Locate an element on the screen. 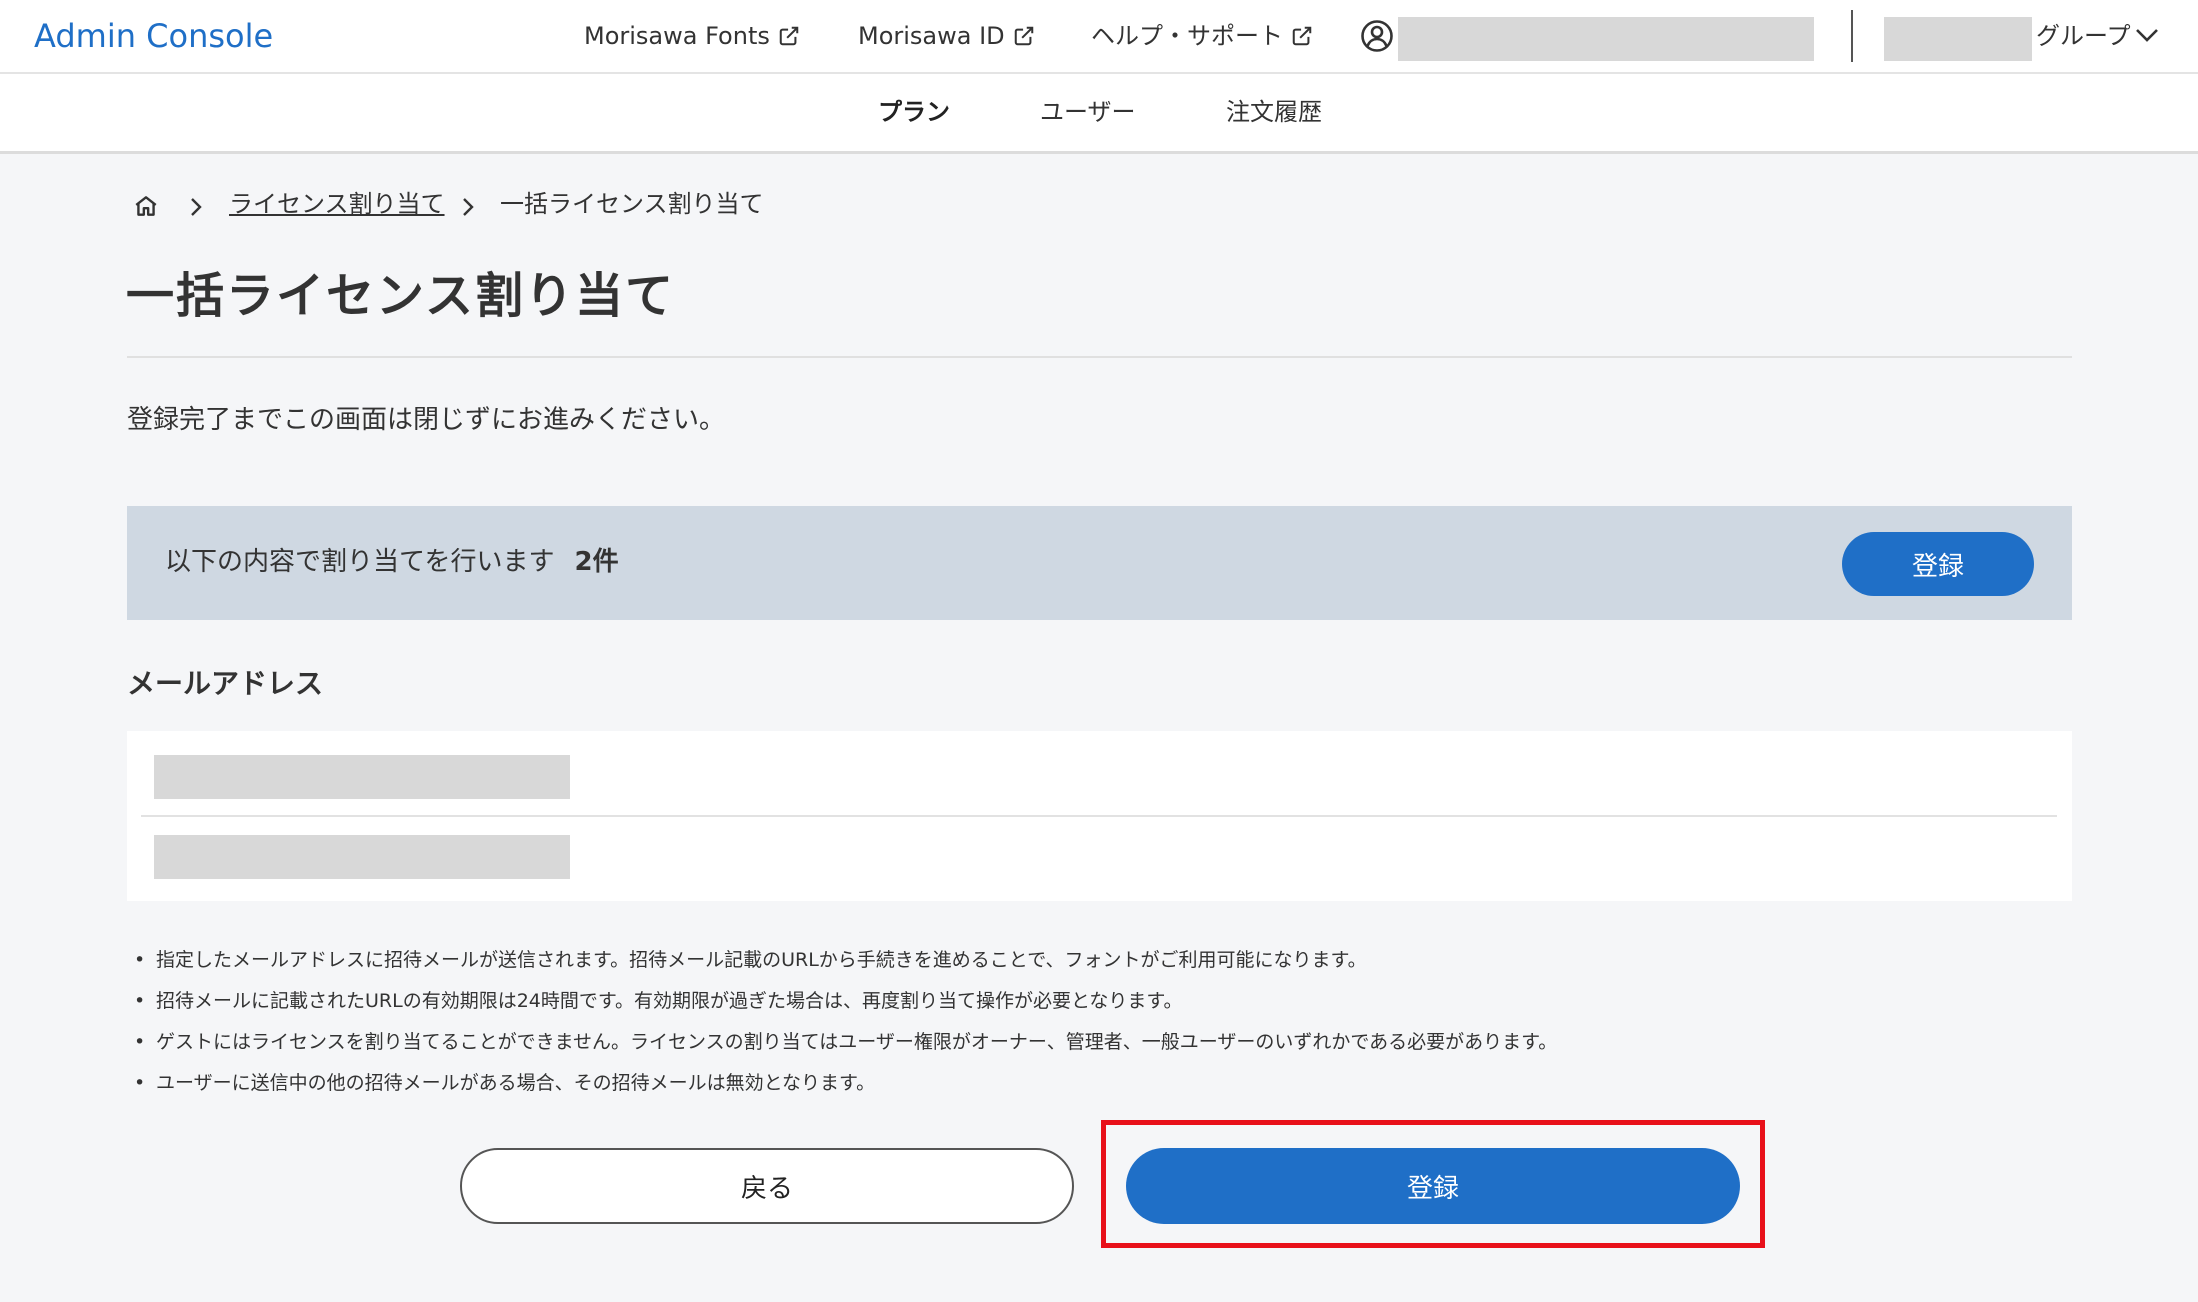 This screenshot has width=2198, height=1302. group-selector-label: グループ is located at coordinates (2083, 36).